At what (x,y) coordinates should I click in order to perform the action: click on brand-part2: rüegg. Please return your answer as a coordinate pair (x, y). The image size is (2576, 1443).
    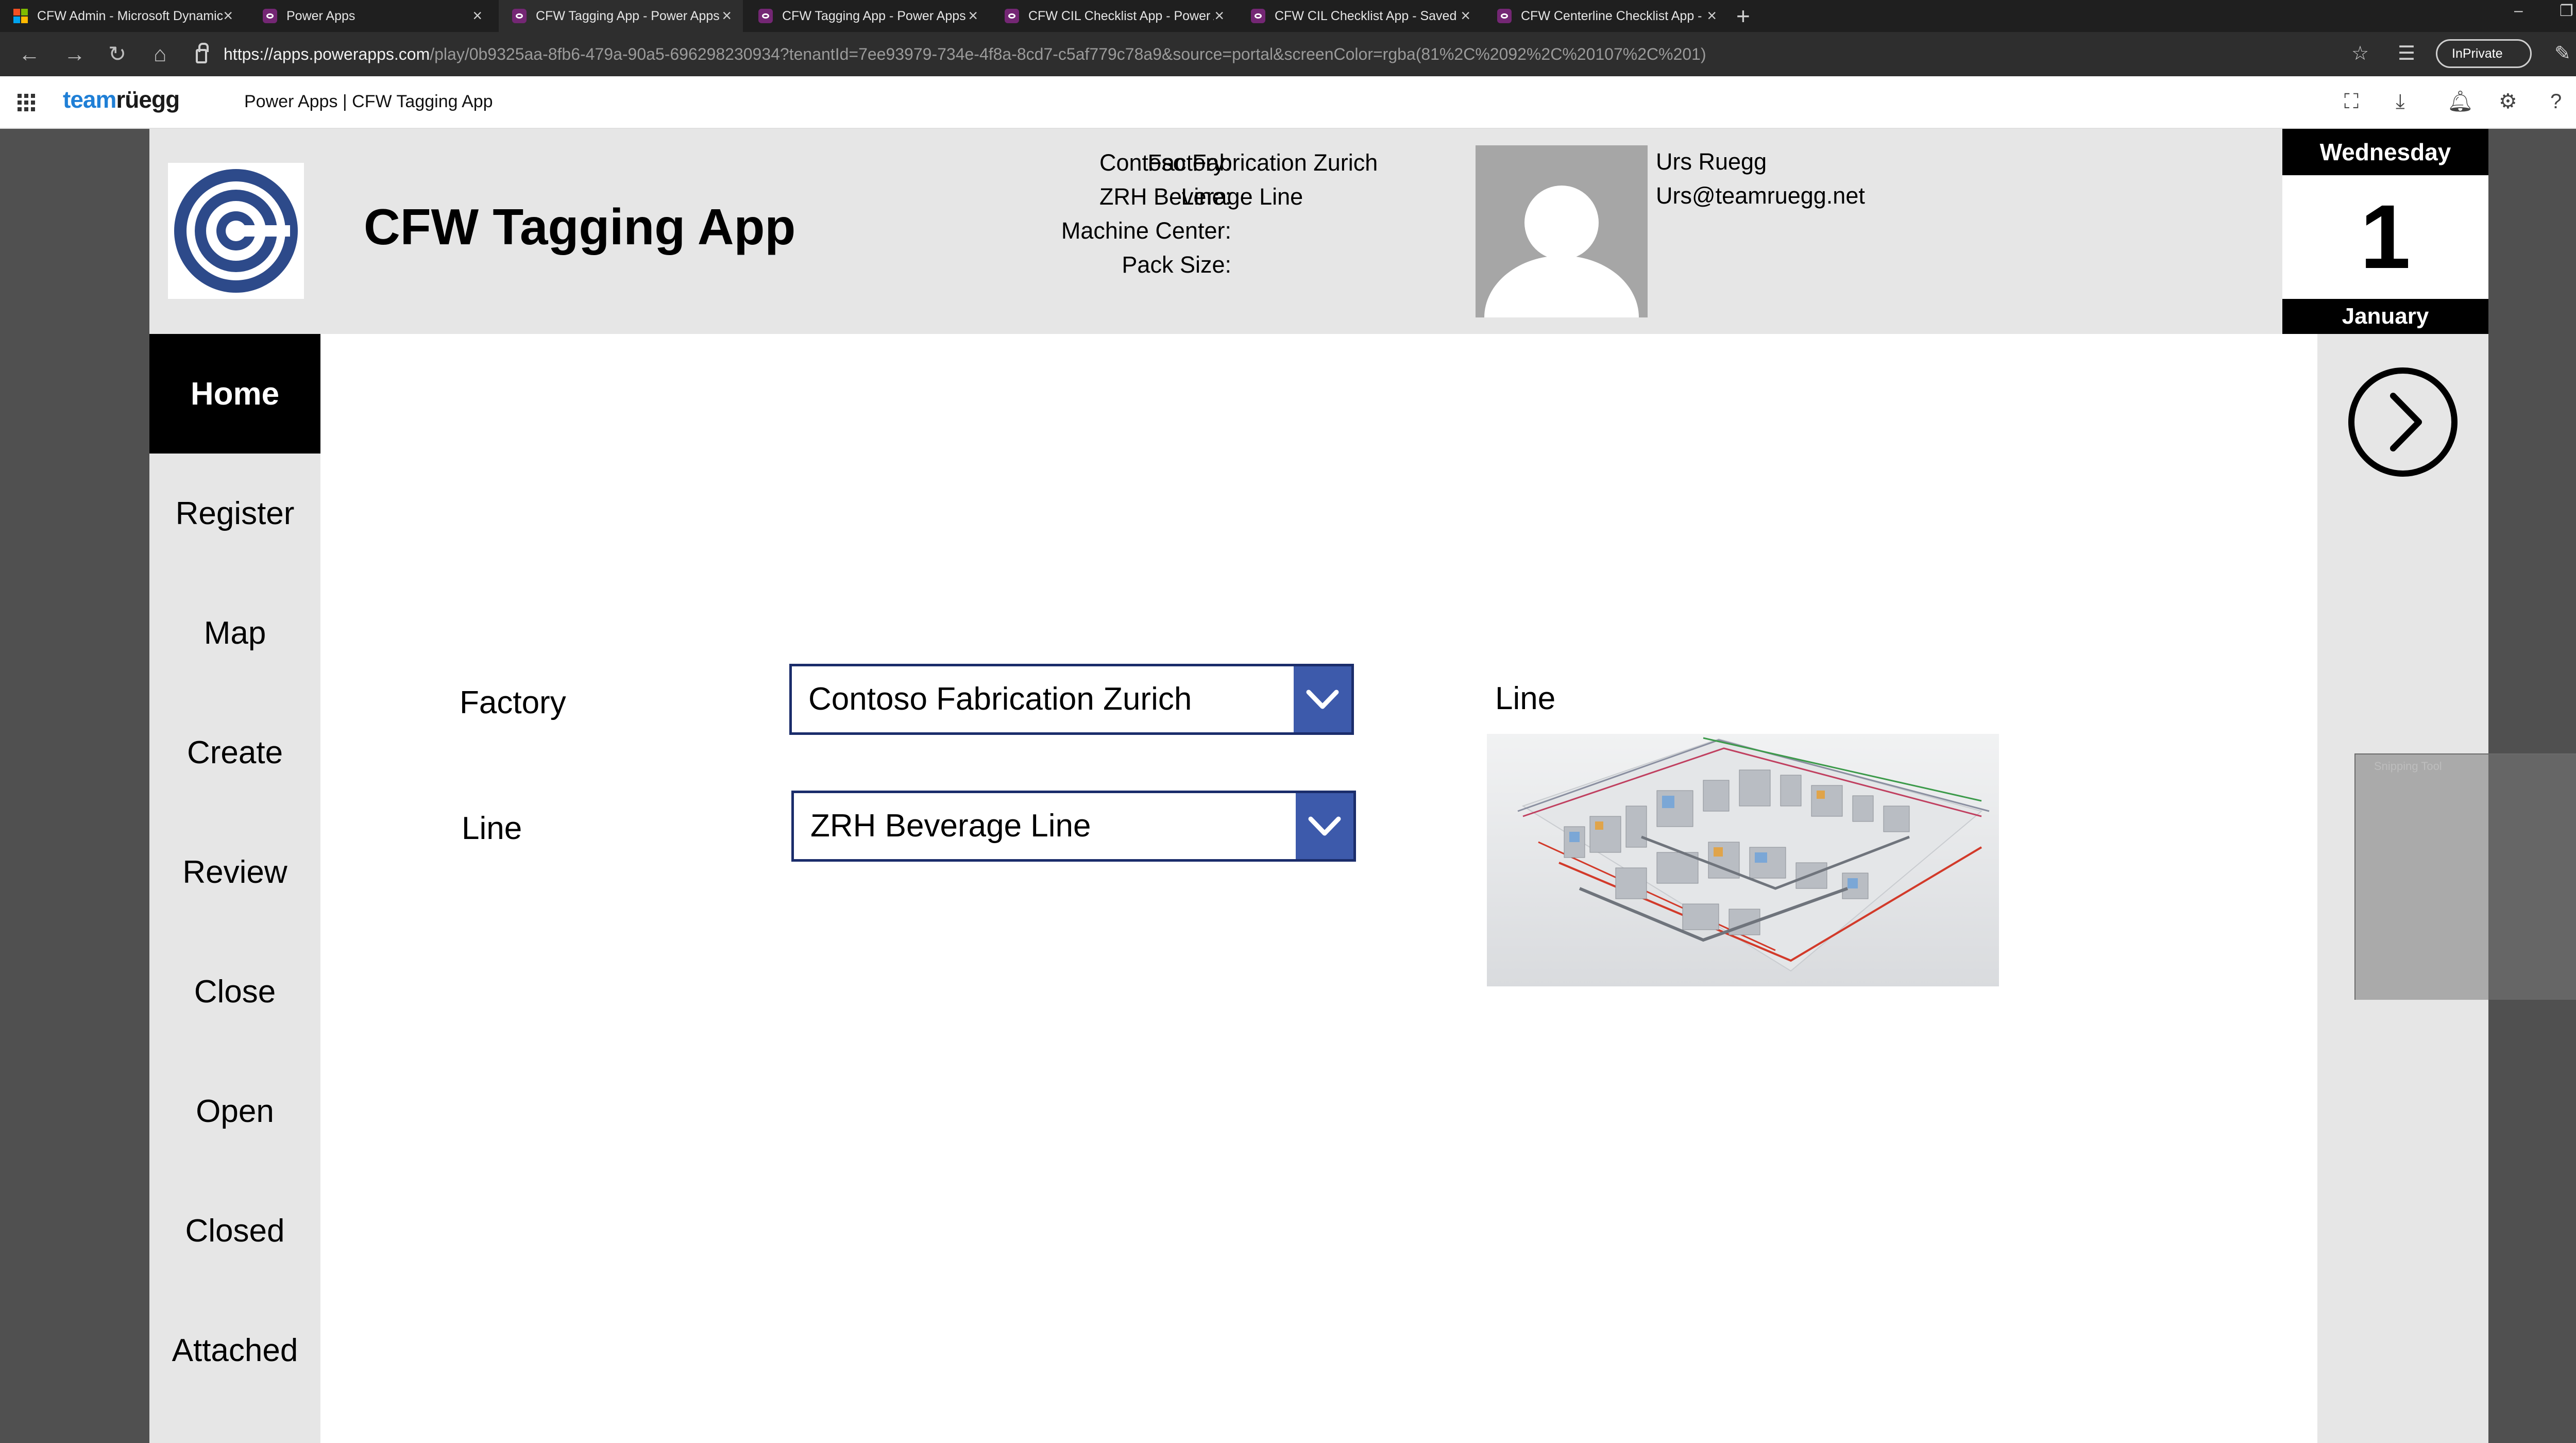
    Looking at the image, I should click on (148, 99).